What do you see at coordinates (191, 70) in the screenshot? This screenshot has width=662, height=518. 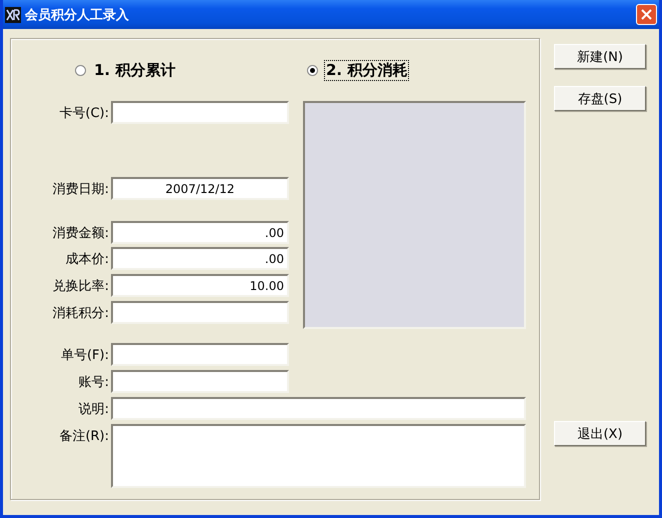 I see `radio-option: 1. 积分累计` at bounding box center [191, 70].